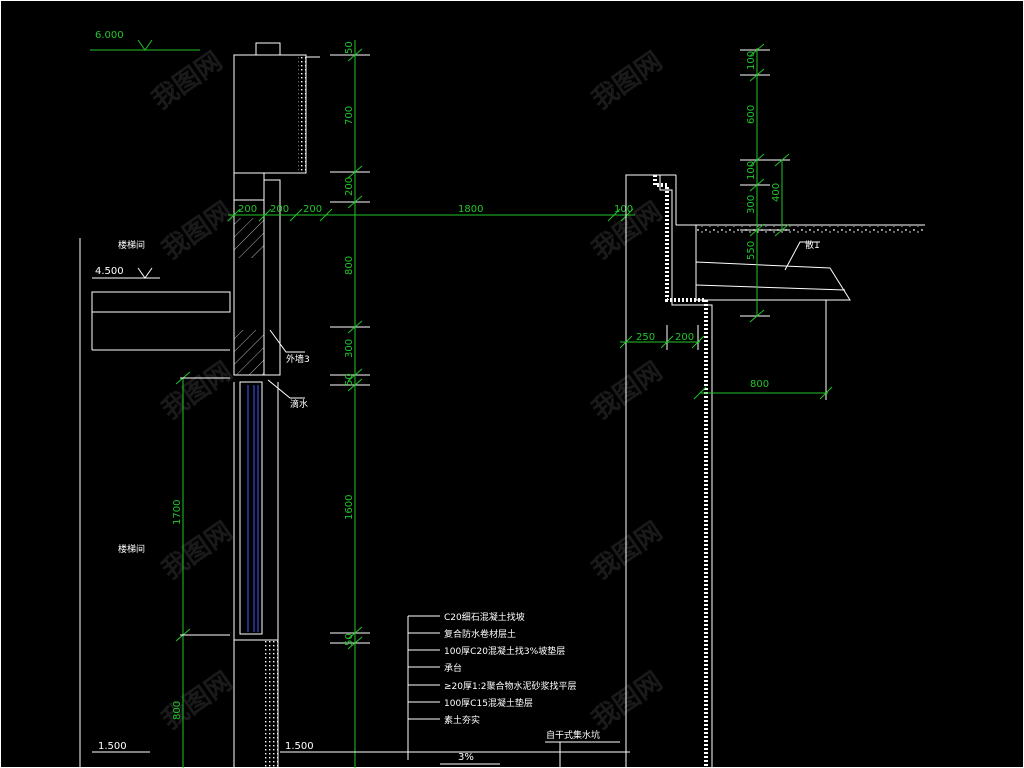  I want to click on elevation-ground-mid: 1.500 3%, so click(455, 753).